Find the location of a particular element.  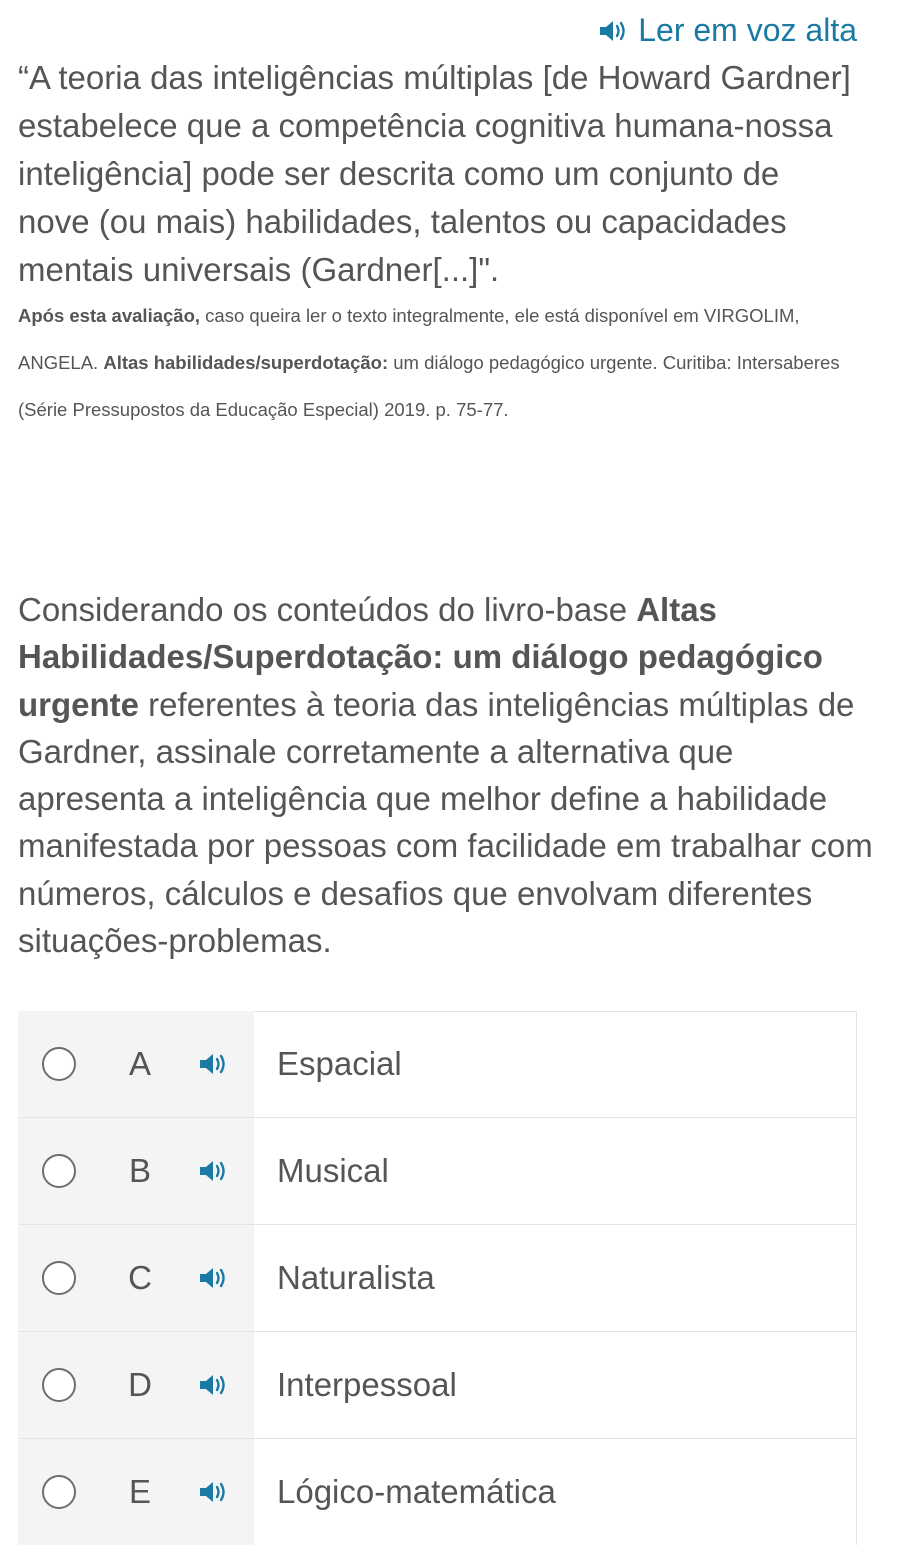

option-e: E Lógico-matemática is located at coordinates (437, 1492).